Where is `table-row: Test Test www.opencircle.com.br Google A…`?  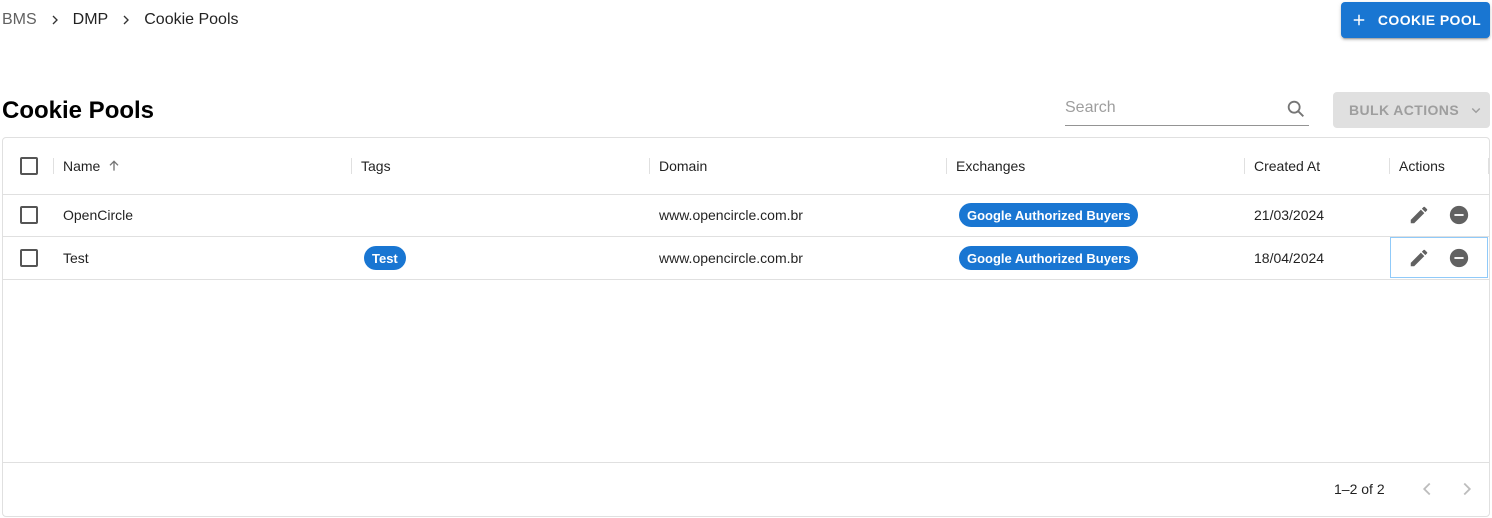
table-row: Test Test www.opencircle.com.br Google A… is located at coordinates (746, 258).